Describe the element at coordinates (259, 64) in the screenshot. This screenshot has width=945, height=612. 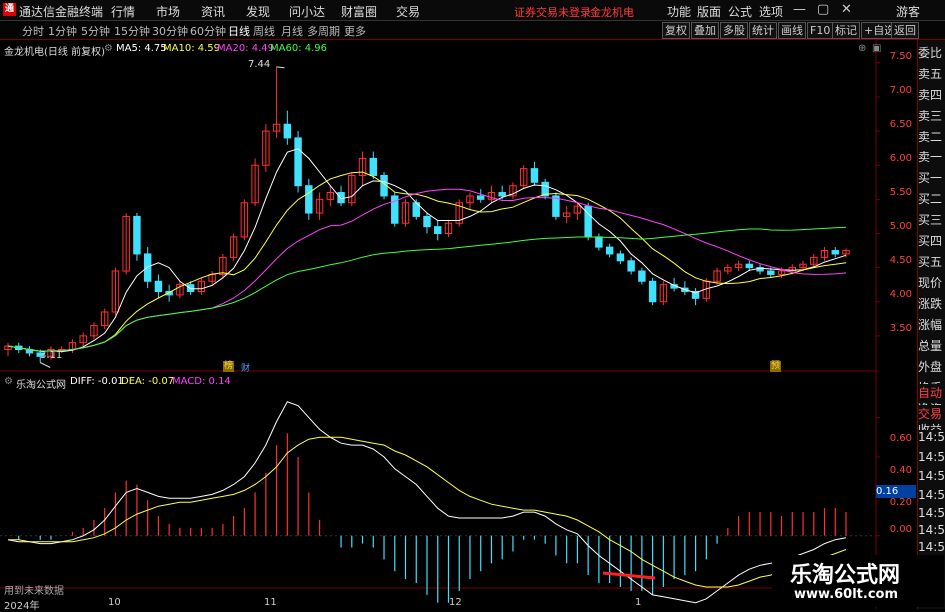
I see `high-price-label: 7.44` at that location.